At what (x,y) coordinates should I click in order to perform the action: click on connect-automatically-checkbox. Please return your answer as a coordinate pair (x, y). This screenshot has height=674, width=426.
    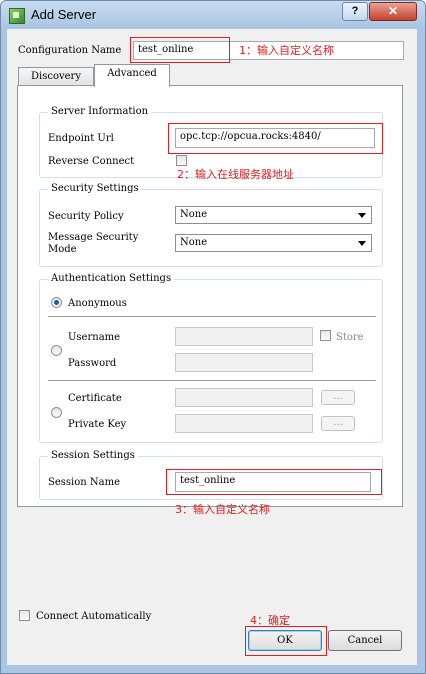
    Looking at the image, I should click on (24, 615).